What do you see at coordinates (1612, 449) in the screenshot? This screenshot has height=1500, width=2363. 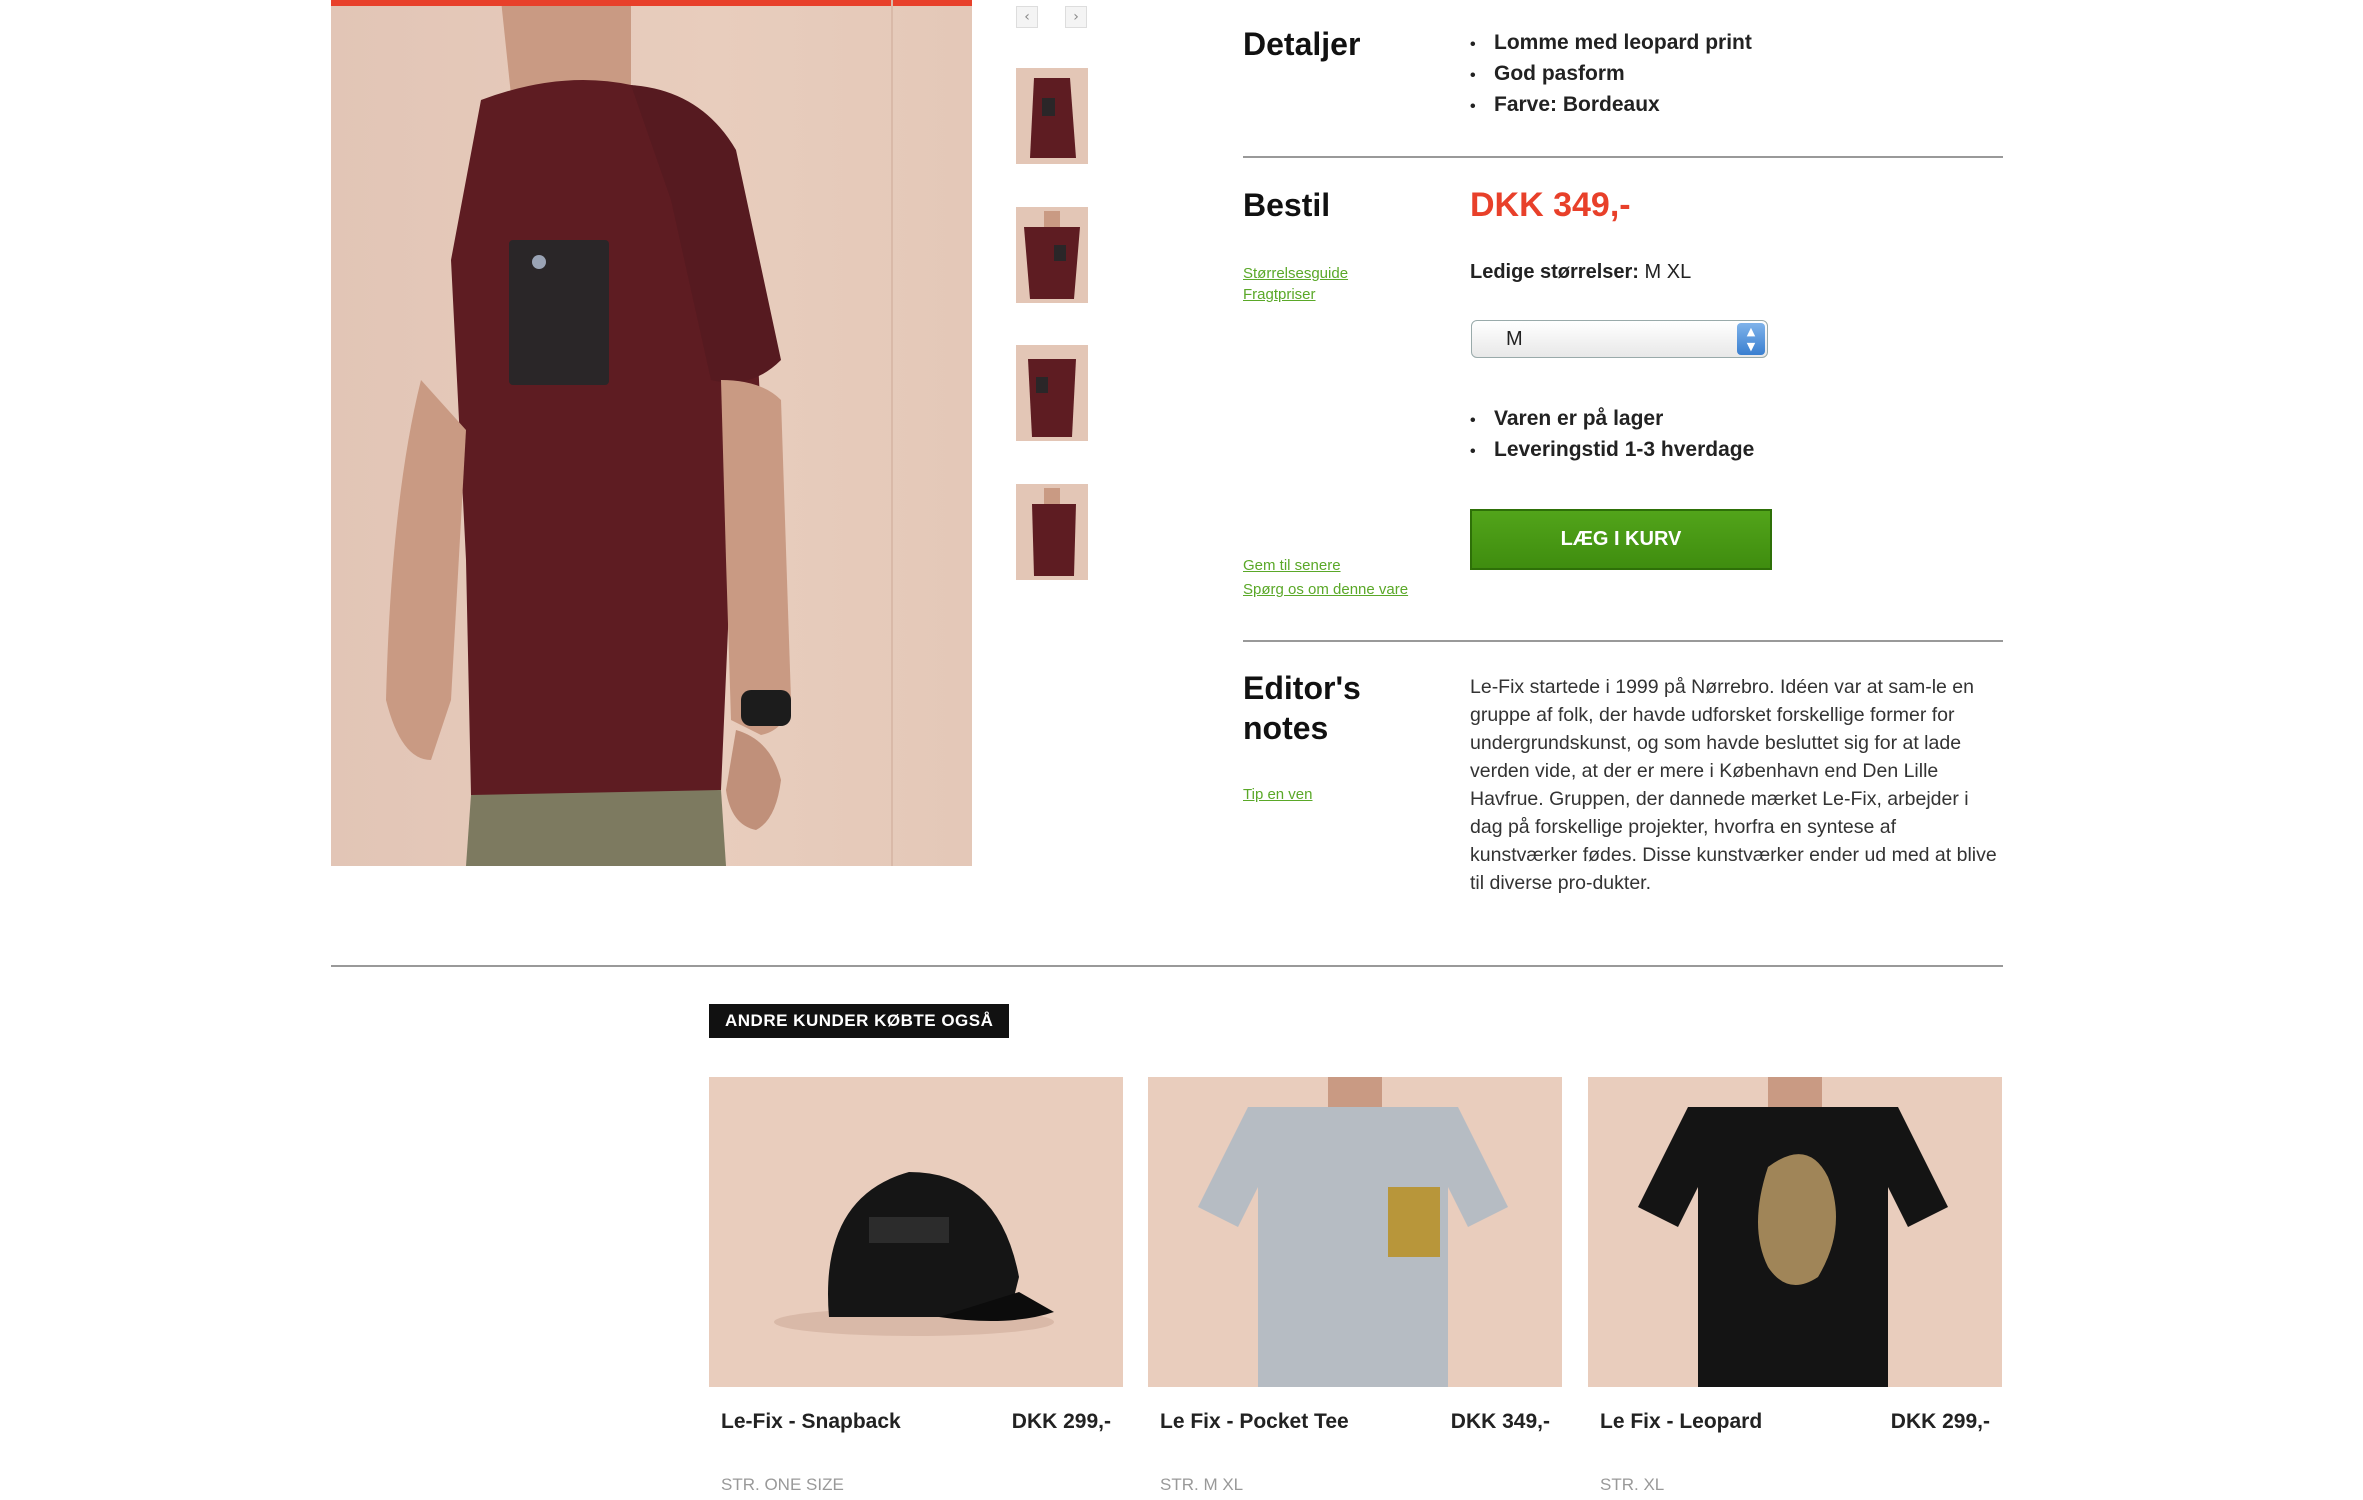 I see `stock-info-item: Leveringstid 1-3 hverdage` at bounding box center [1612, 449].